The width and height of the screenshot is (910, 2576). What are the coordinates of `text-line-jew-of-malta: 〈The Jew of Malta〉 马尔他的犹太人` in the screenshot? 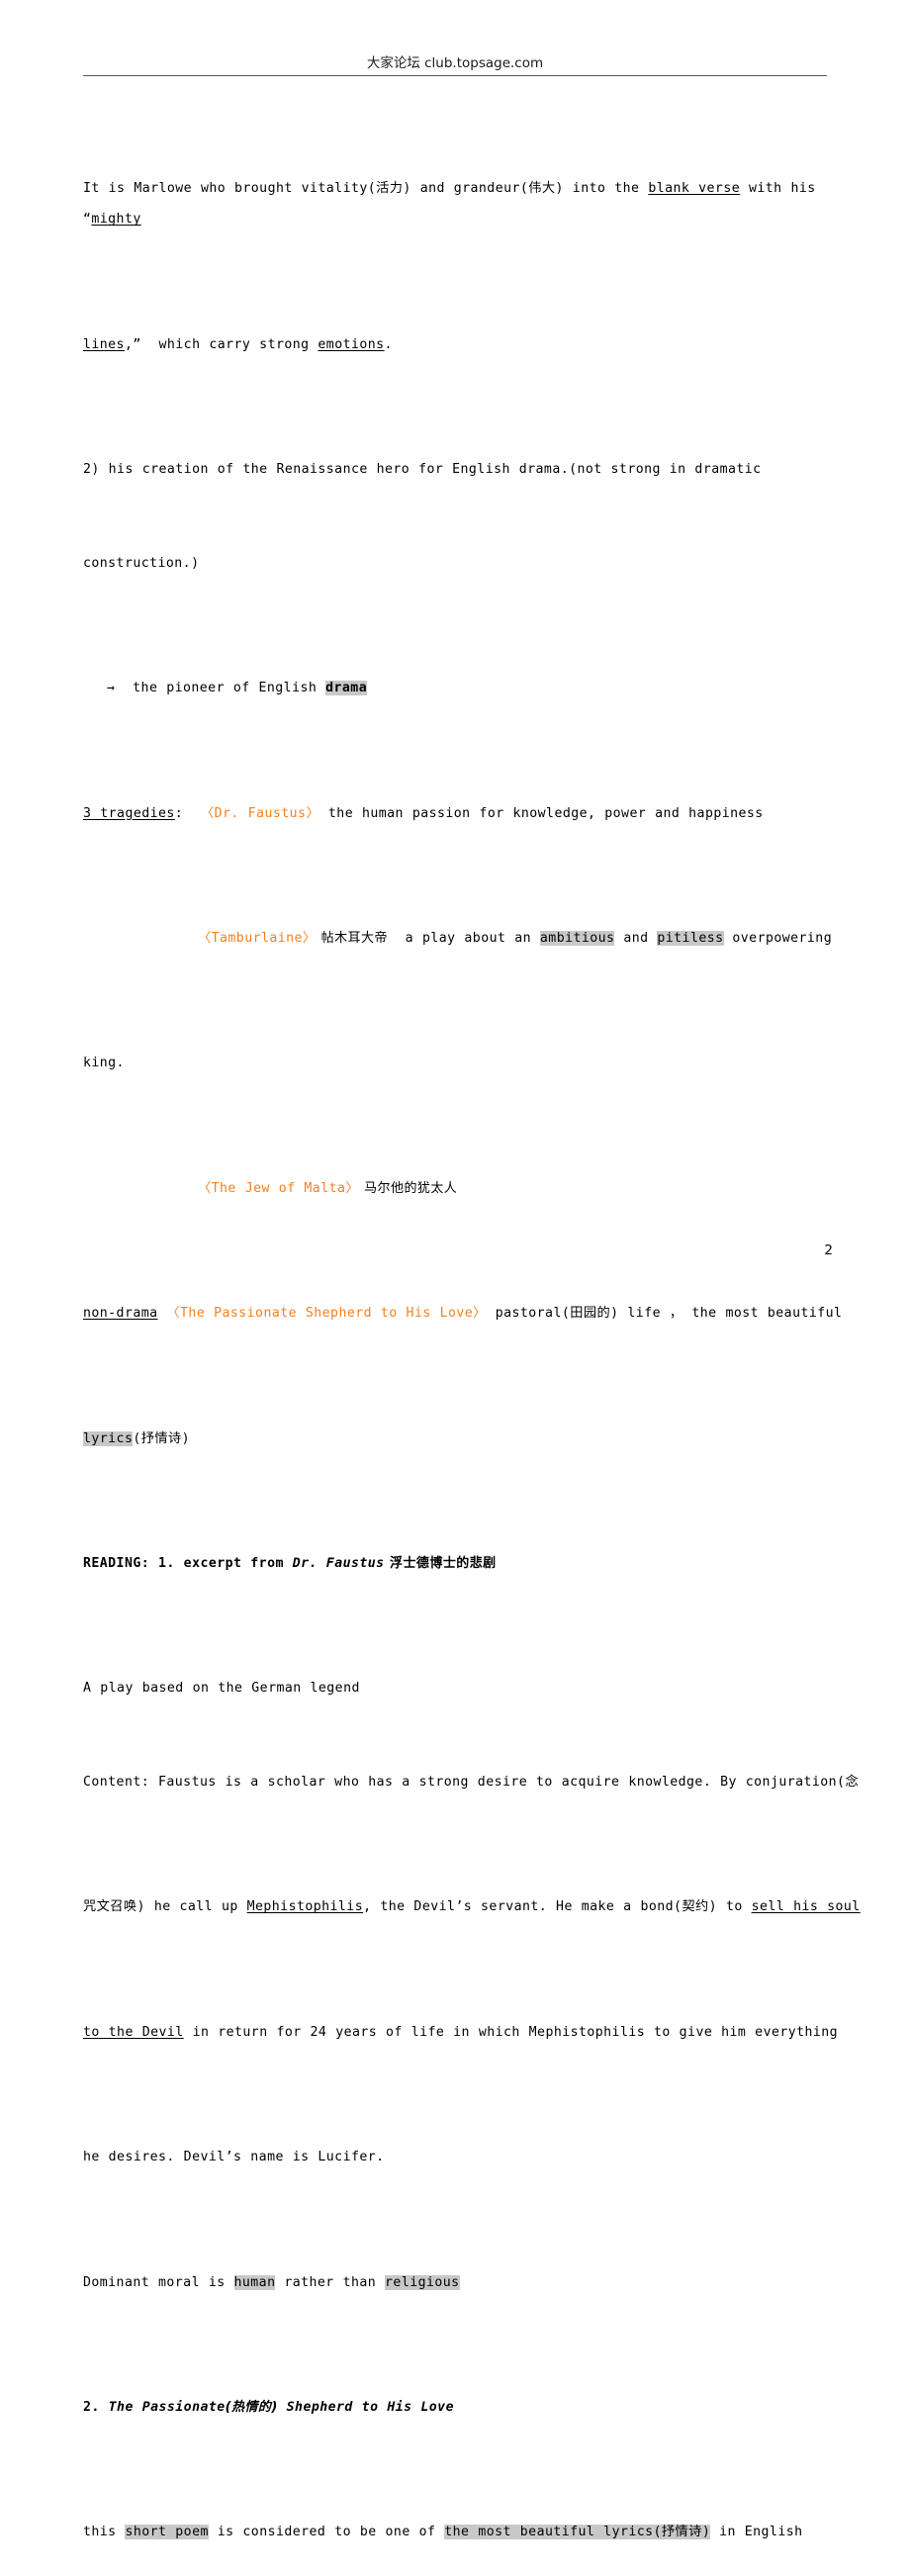 It's located at (473, 1189).